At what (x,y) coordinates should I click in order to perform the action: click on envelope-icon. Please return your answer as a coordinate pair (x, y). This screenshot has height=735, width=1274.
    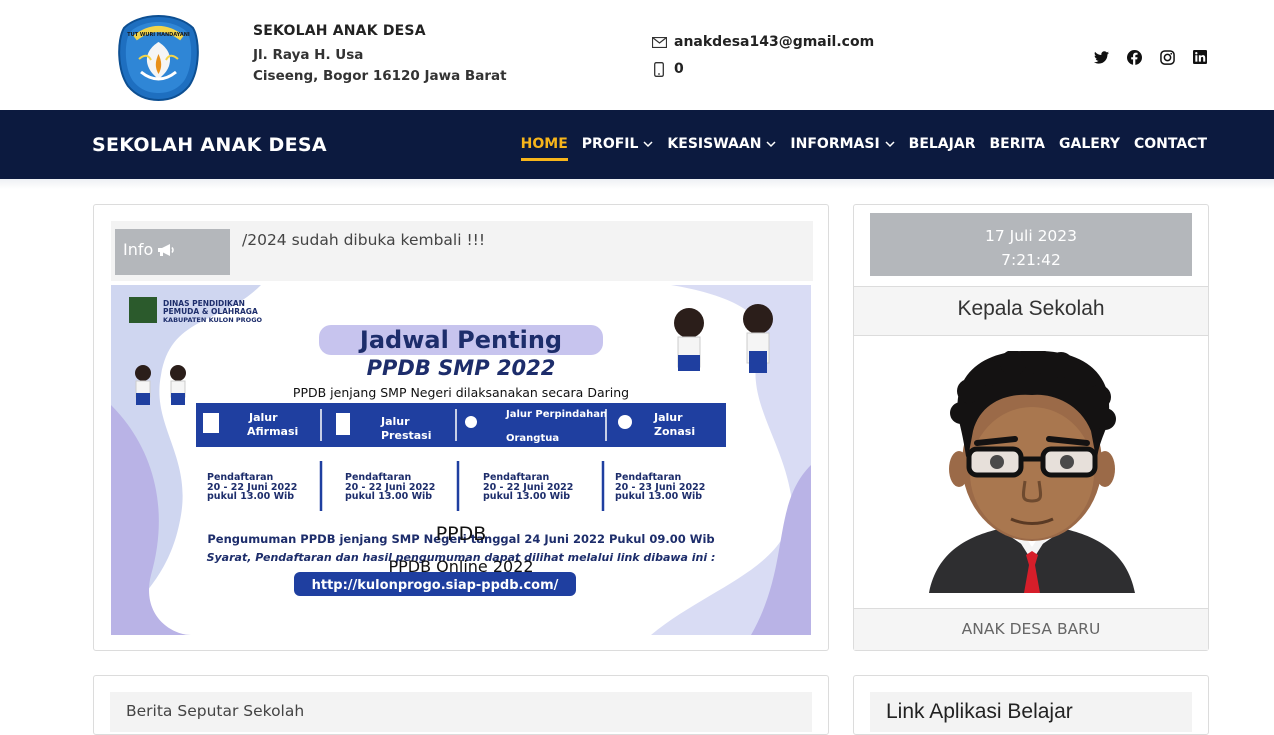
    Looking at the image, I should click on (659, 42).